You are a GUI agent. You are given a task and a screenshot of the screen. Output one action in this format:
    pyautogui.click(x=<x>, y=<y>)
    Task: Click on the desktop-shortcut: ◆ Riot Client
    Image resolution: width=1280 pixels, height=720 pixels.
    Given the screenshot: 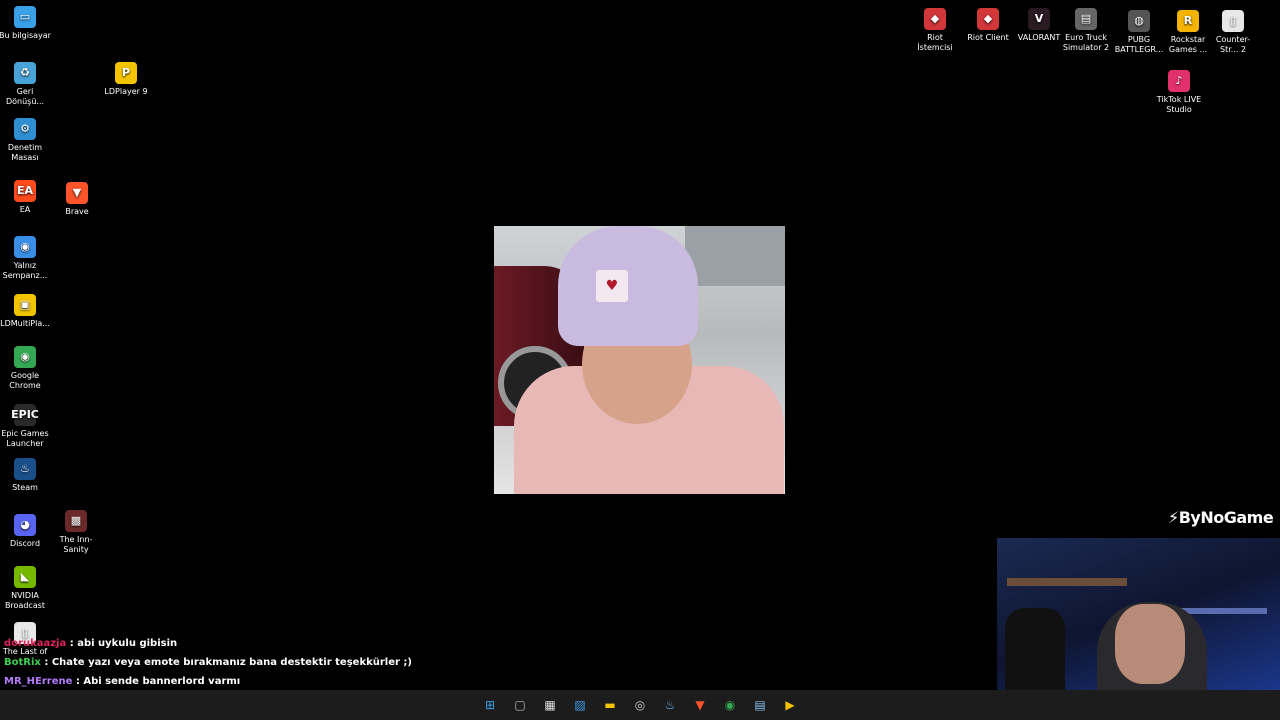 What is the action you would take?
    pyautogui.click(x=988, y=25)
    